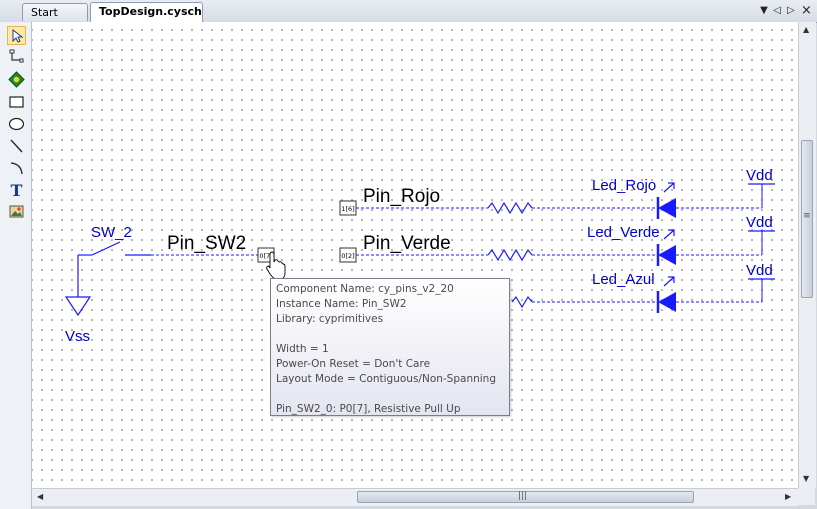 The height and width of the screenshot is (509, 817). Describe the element at coordinates (408, 18) in the screenshot. I see `document-tab-bar: Start Page TopDesign.cysch ▼ ◁ ▷ ×` at that location.